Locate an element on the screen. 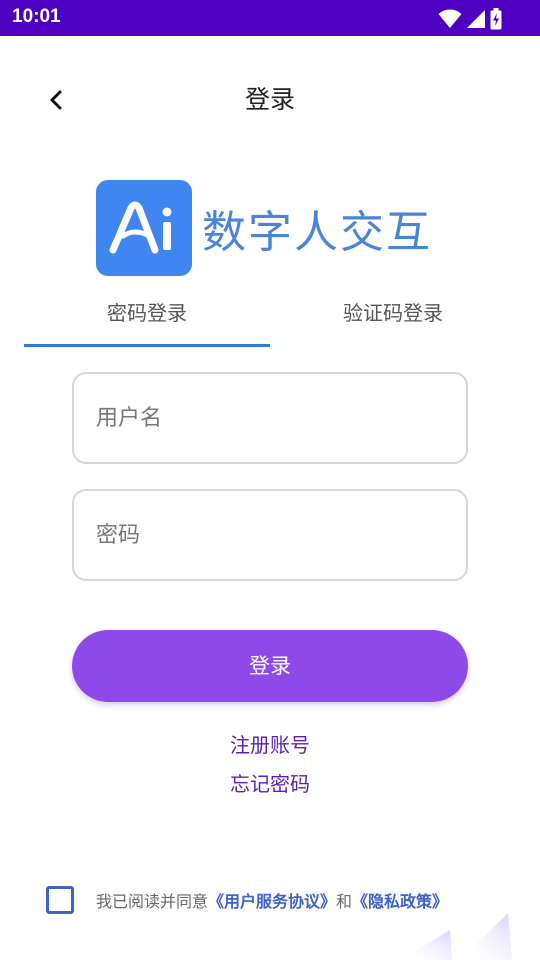  ai-logo-icon is located at coordinates (140, 227).